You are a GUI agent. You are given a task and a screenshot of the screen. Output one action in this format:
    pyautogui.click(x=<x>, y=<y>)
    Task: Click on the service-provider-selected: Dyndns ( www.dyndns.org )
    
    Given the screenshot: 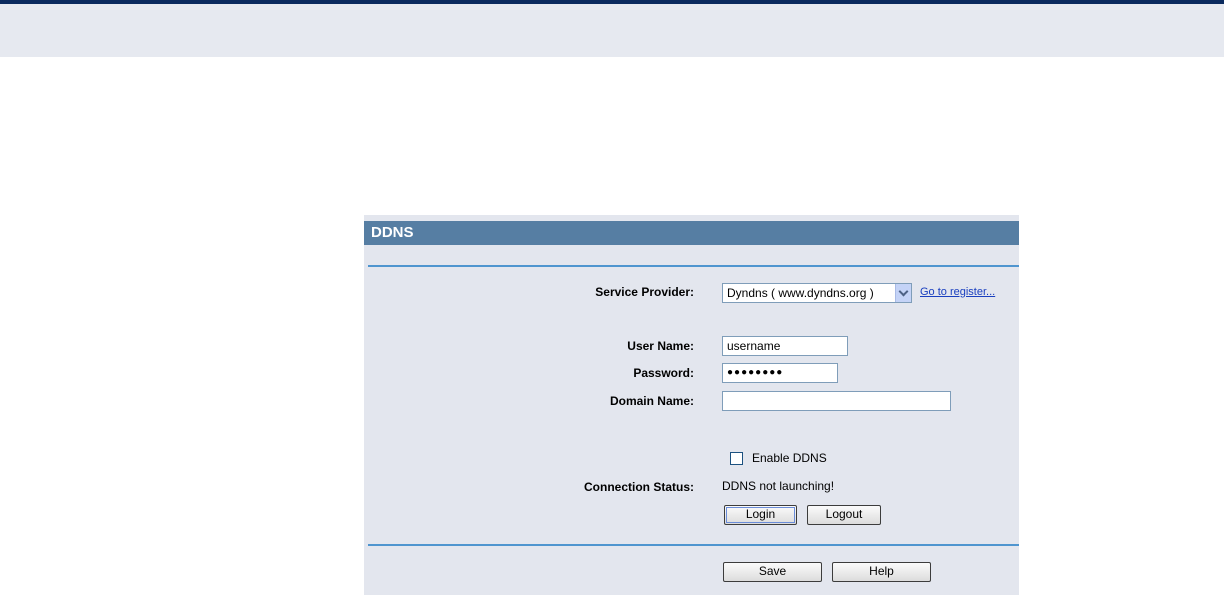 What is the action you would take?
    pyautogui.click(x=800, y=293)
    